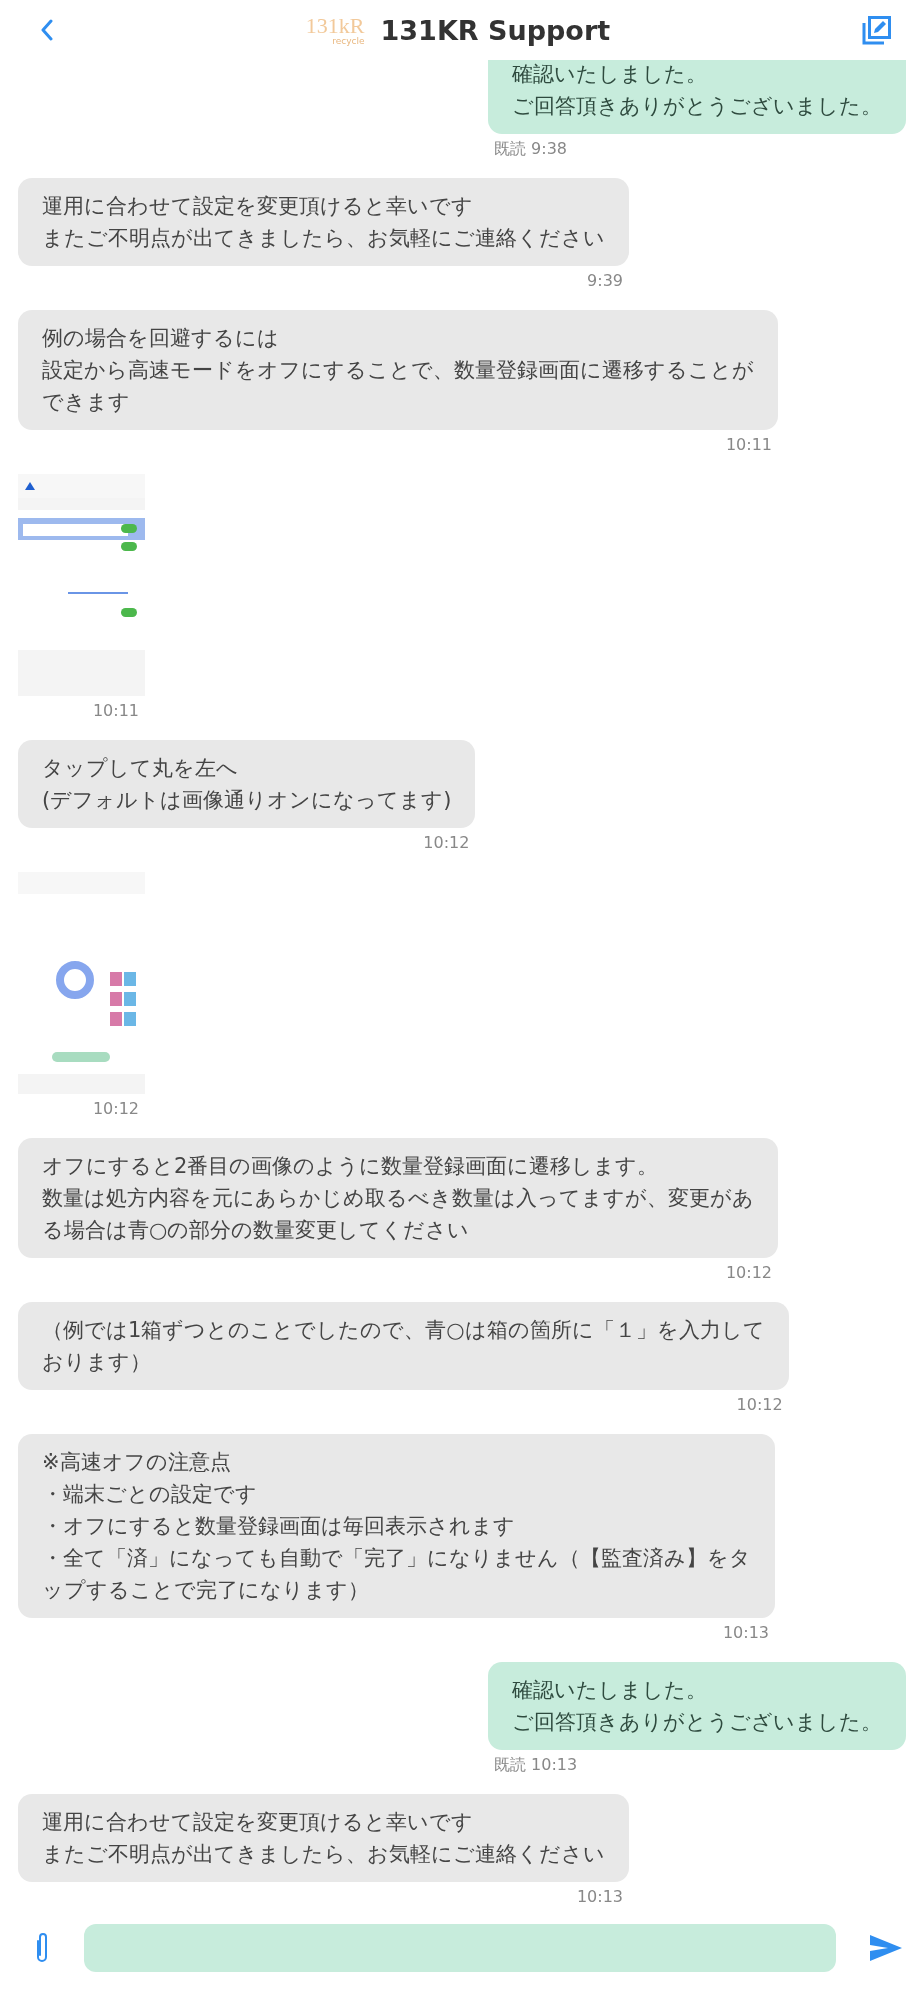  What do you see at coordinates (605, 281) in the screenshot?
I see `message-time: 9:39` at bounding box center [605, 281].